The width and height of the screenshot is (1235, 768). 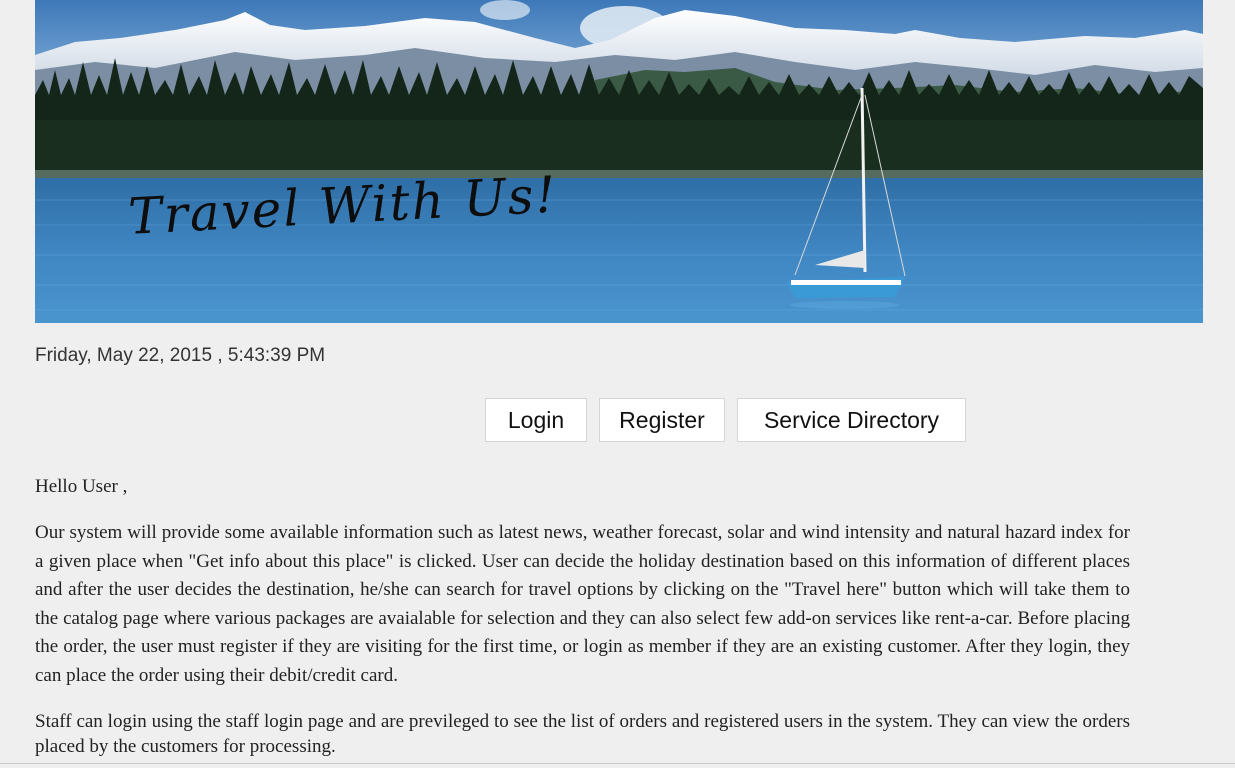 What do you see at coordinates (662, 420) in the screenshot?
I see `register-button: Register` at bounding box center [662, 420].